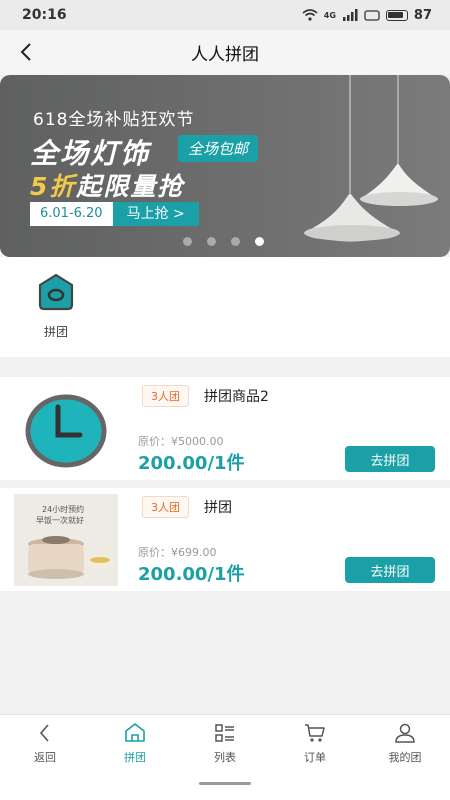 The height and width of the screenshot is (800, 450). What do you see at coordinates (225, 757) in the screenshot?
I see `tab-label: 列表` at bounding box center [225, 757].